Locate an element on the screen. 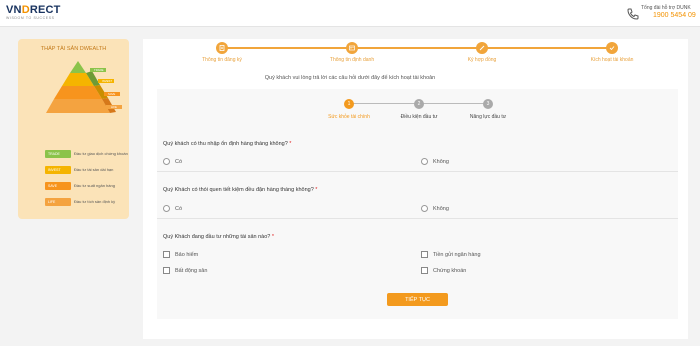 This screenshot has height=346, width=700. substep-3-label: Năng lực đầu tư is located at coordinates (488, 117).